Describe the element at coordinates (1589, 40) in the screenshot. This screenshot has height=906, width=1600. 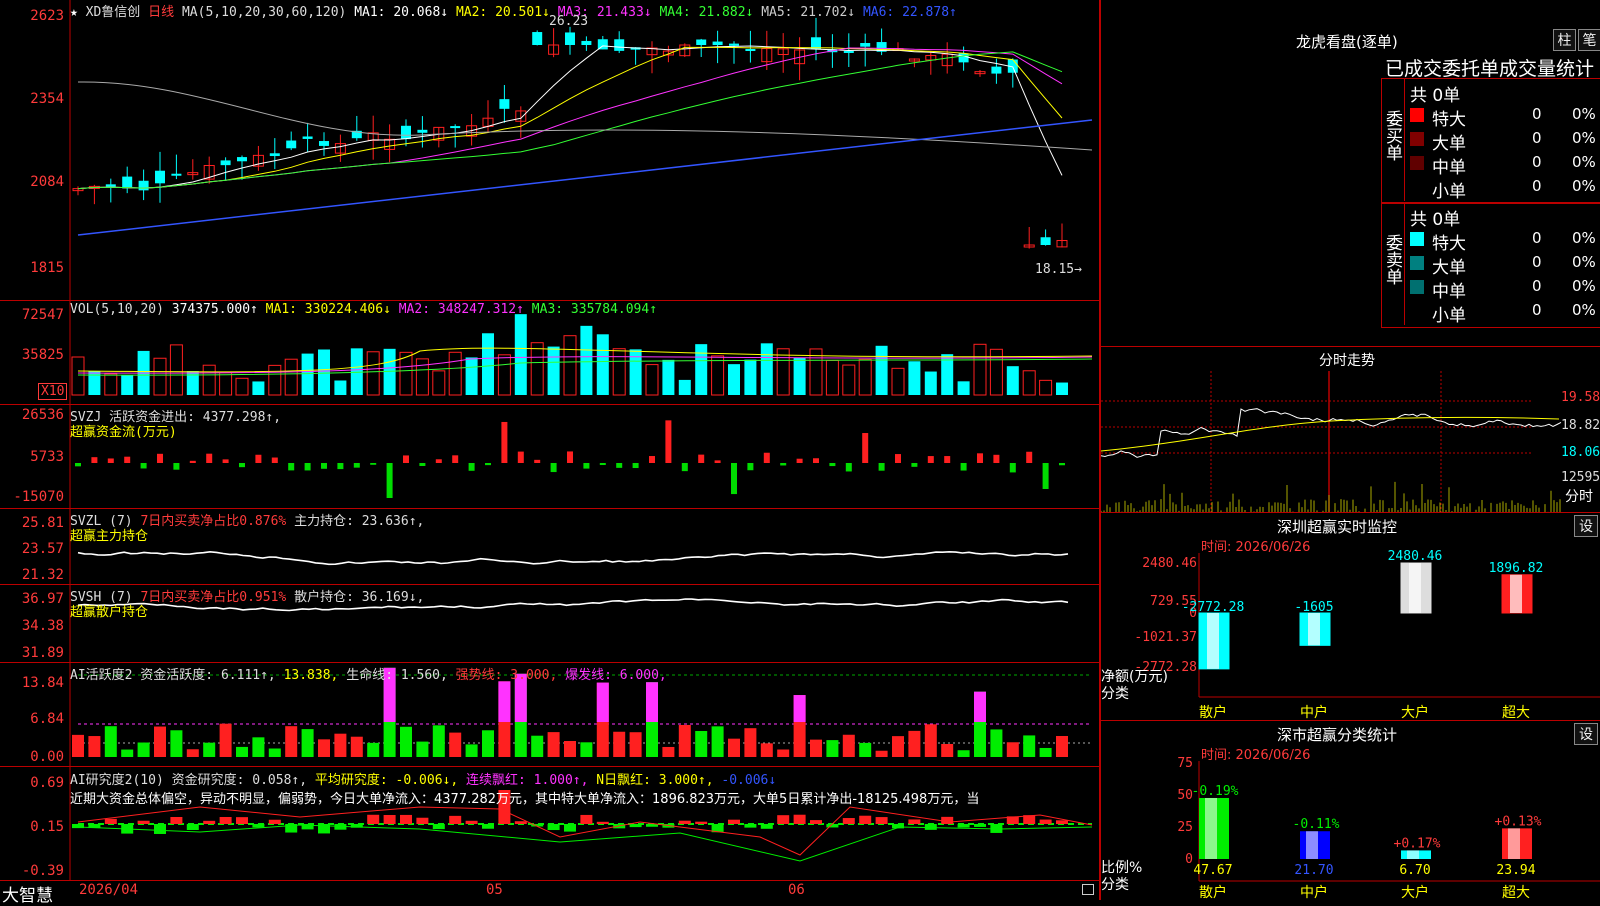
I see `tick-view-button: 笔` at that location.